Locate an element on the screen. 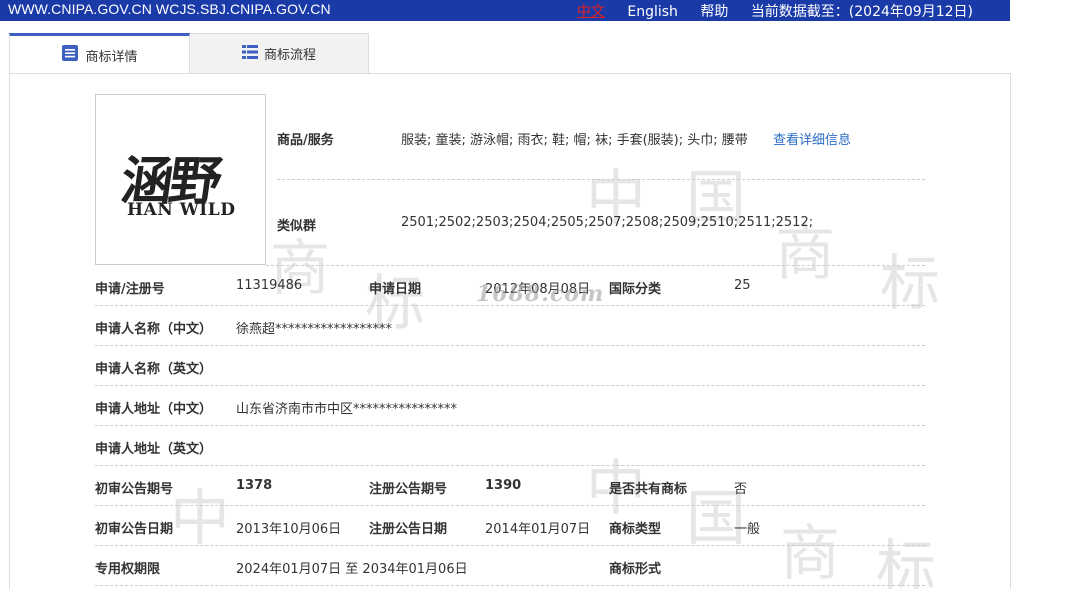 The height and width of the screenshot is (589, 1080). address-cn-label: 申请人地址（中文） is located at coordinates (154, 409).